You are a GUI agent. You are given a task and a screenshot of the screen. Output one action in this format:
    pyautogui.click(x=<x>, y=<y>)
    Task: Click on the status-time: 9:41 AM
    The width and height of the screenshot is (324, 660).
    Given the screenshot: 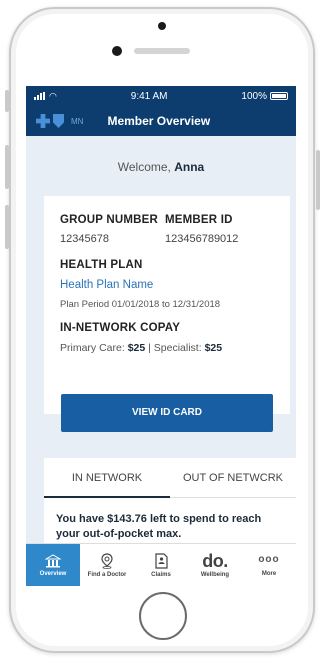 What is the action you would take?
    pyautogui.click(x=149, y=96)
    